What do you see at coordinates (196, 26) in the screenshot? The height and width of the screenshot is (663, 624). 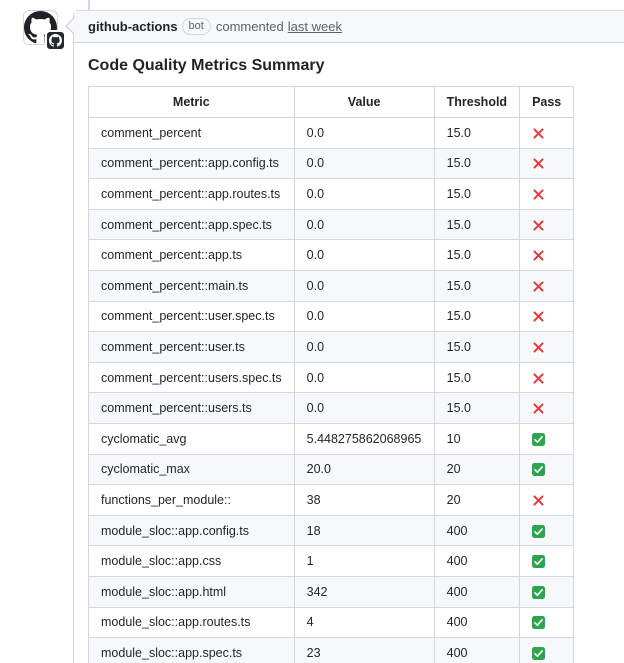 I see `bot-badge: bot` at bounding box center [196, 26].